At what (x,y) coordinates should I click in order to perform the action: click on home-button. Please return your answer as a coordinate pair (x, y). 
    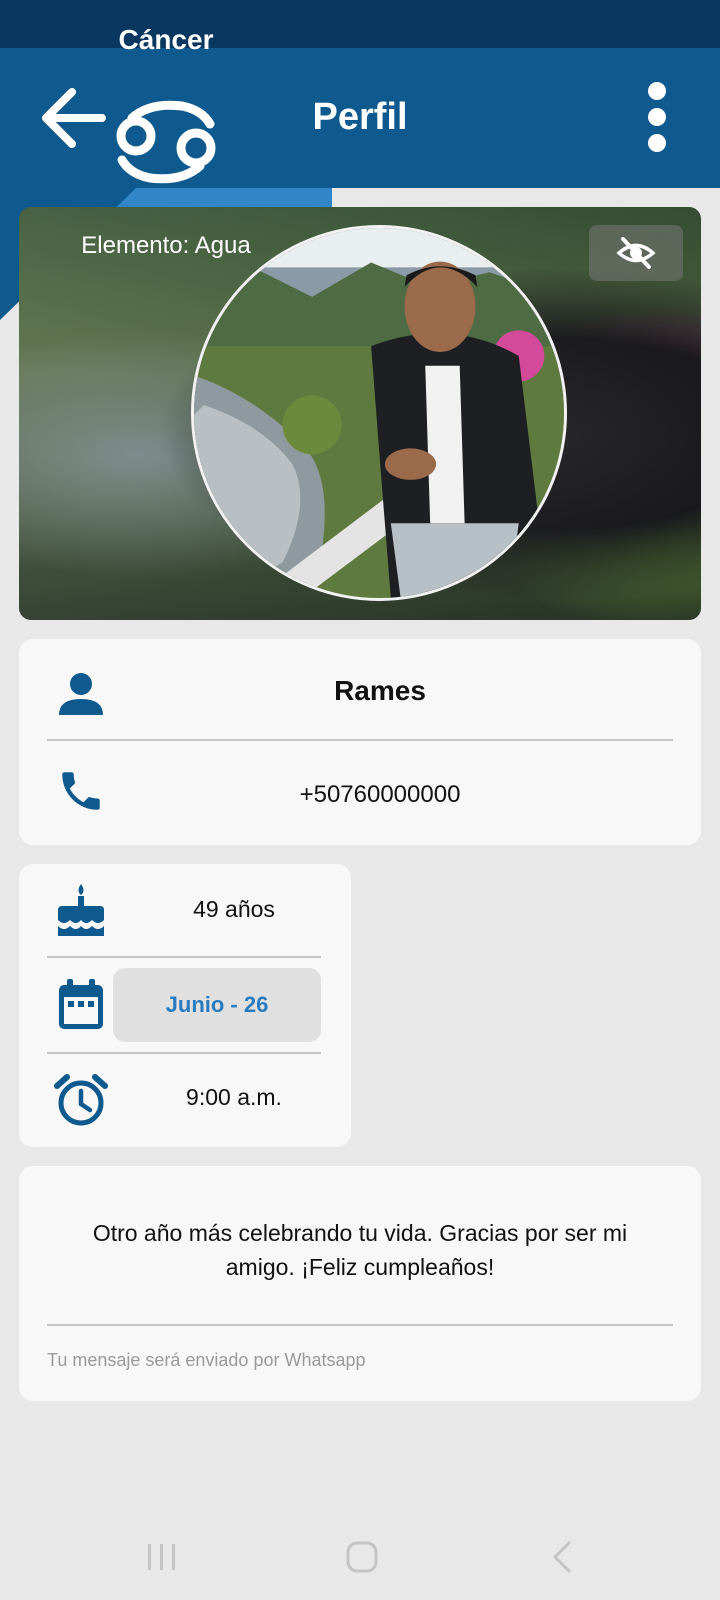
    Looking at the image, I should click on (362, 1557).